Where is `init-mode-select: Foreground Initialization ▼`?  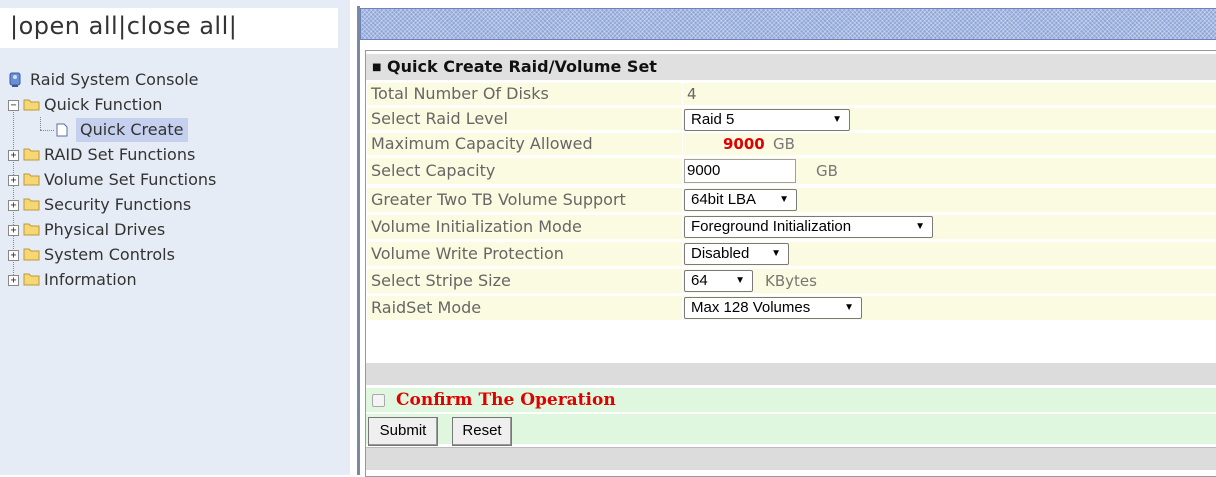
init-mode-select: Foreground Initialization ▼ is located at coordinates (808, 227).